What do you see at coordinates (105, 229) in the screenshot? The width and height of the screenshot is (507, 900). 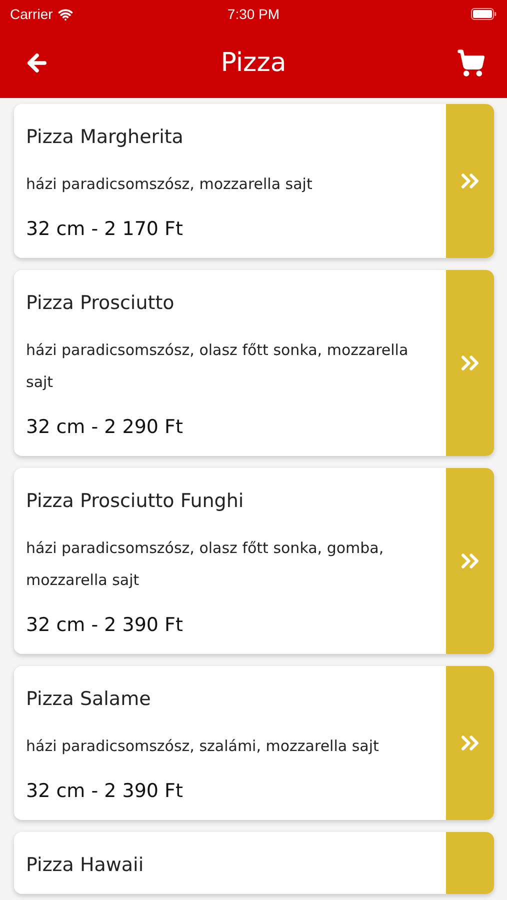 I see `pizza-price: 32 cm - 2 170 Ft` at bounding box center [105, 229].